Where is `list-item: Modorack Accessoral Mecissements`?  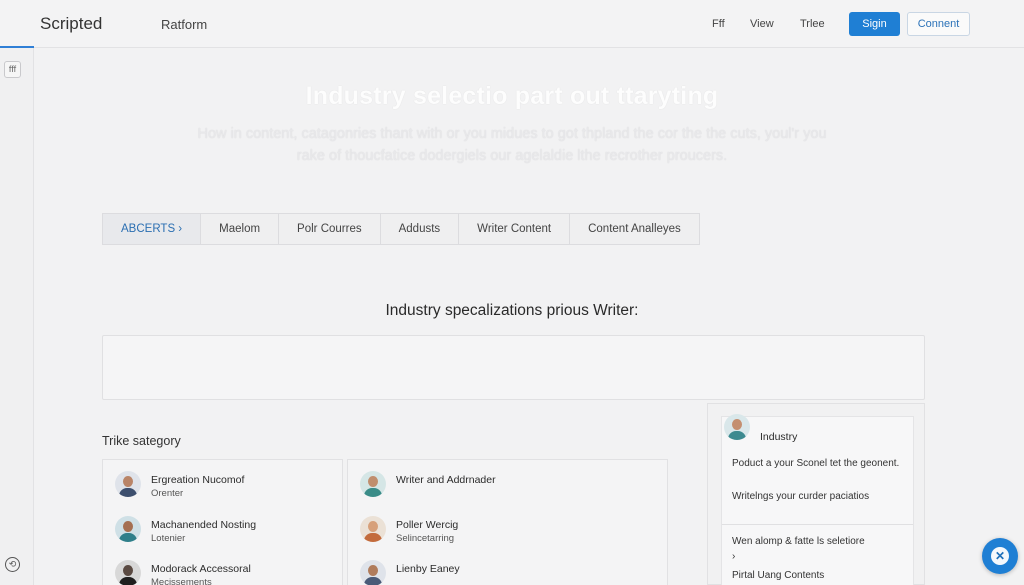 list-item: Modorack Accessoral Mecissements is located at coordinates (225, 572).